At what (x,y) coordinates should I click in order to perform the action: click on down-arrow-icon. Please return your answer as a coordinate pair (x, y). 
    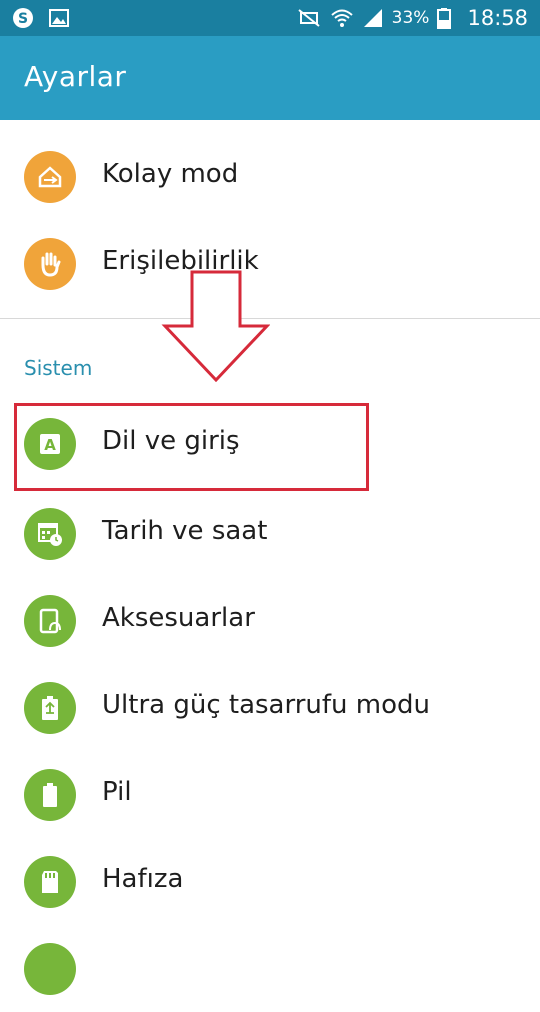
    Looking at the image, I should click on (215, 326).